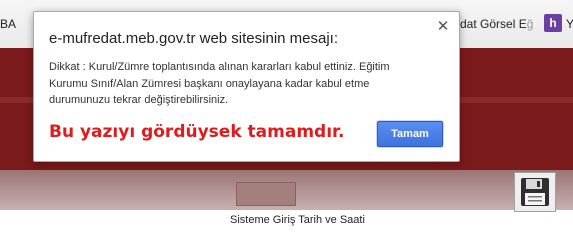  I want to click on bookmark-item-gorsel: dat Görsel Eğ, so click(496, 24).